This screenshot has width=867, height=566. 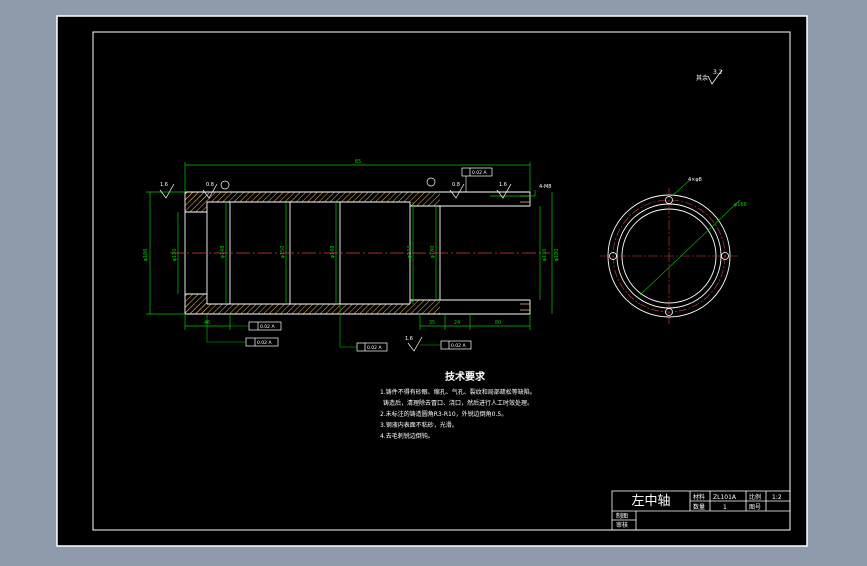 I want to click on roughness-callout-2: 0.8, so click(x=210, y=185).